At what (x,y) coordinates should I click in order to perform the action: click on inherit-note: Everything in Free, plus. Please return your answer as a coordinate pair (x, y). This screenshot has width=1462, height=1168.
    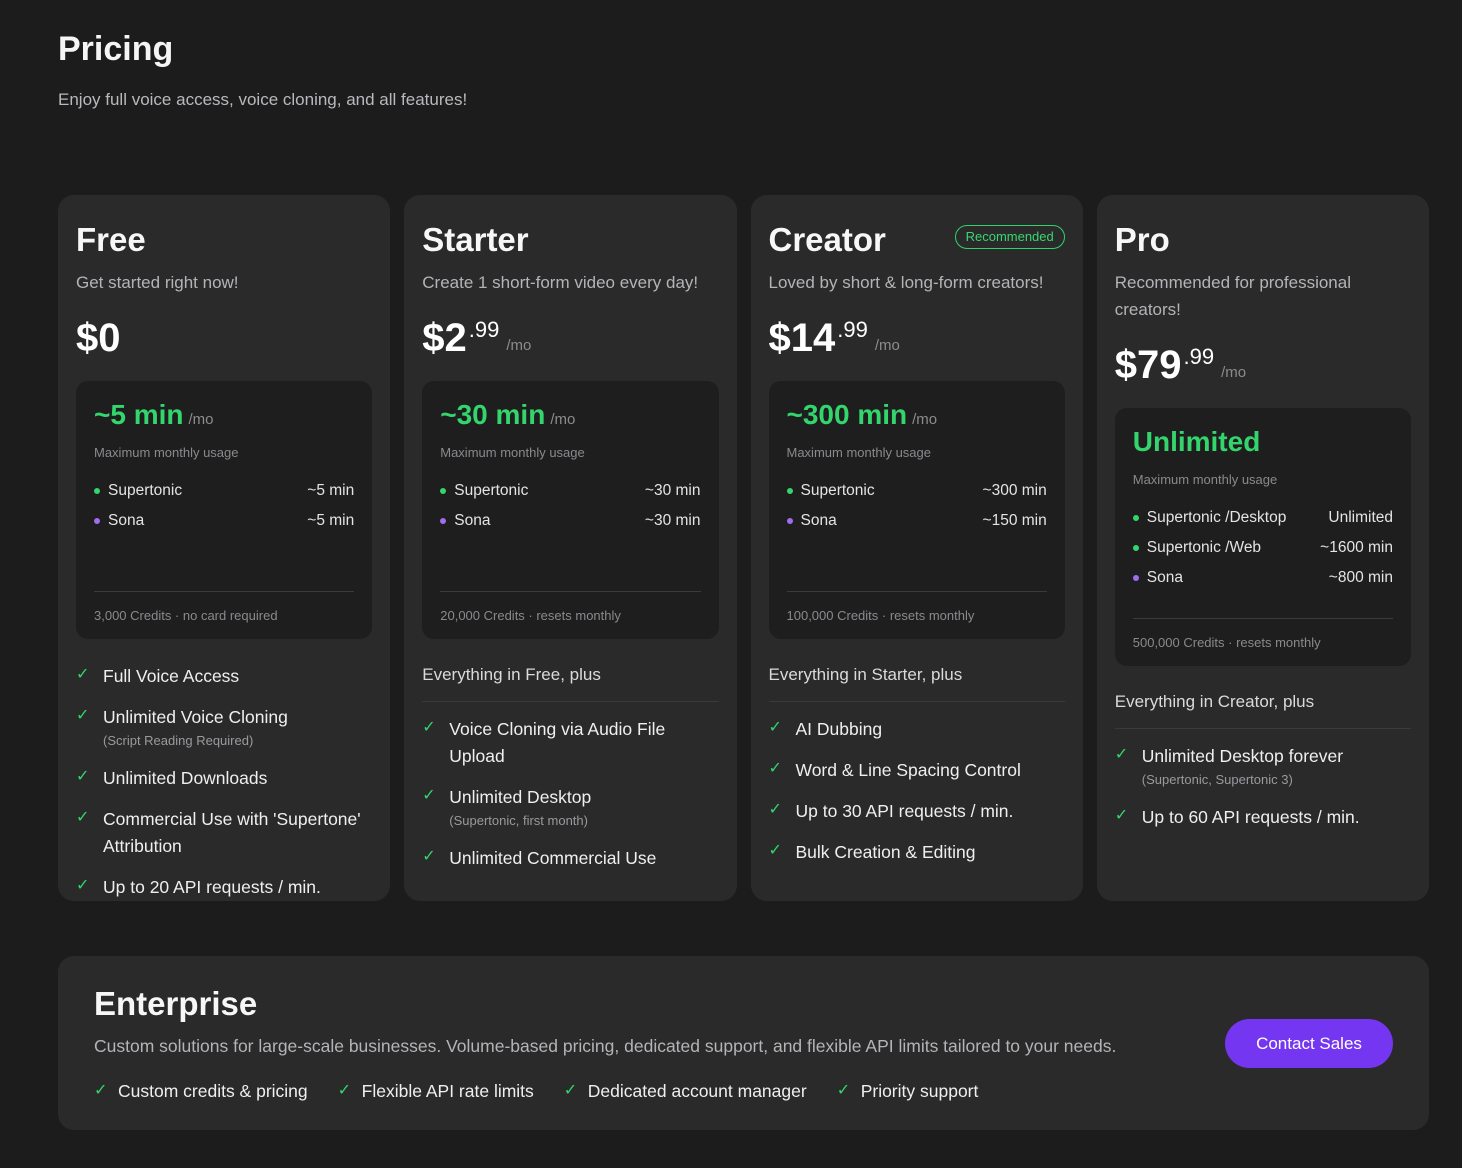
    Looking at the image, I should click on (570, 683).